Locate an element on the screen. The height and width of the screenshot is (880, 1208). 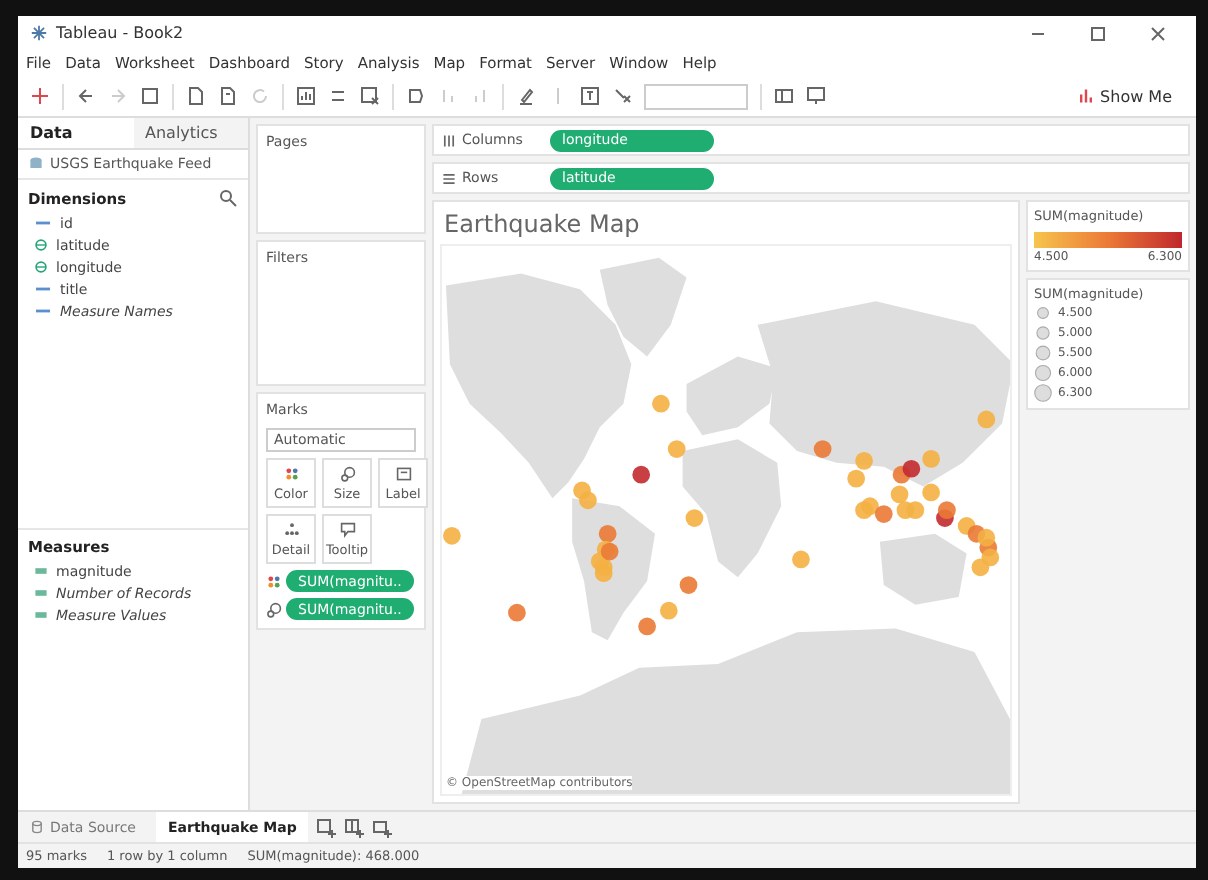
new-worksheet-icon is located at coordinates (326, 827).